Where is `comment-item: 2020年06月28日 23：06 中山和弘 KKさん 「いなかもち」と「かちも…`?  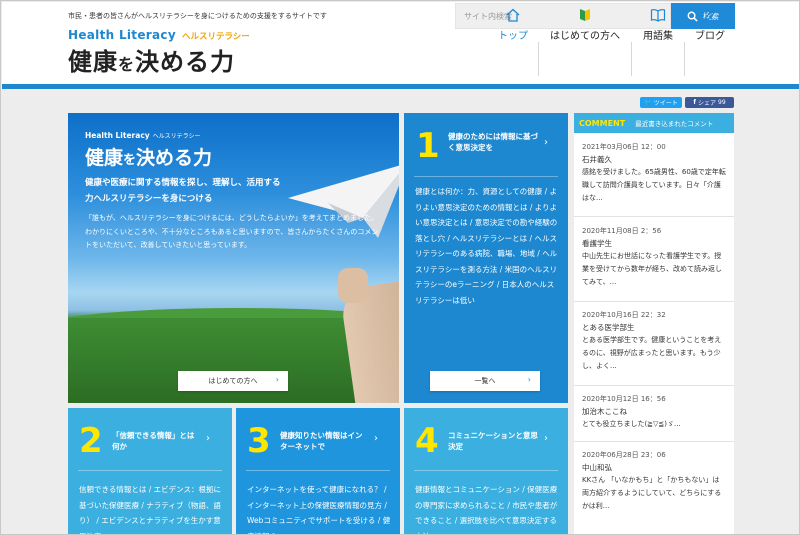
comment-item: 2020年06月28日 23：06 中山和弘 KKさん 「いなかもち」と「かちも… is located at coordinates (654, 481).